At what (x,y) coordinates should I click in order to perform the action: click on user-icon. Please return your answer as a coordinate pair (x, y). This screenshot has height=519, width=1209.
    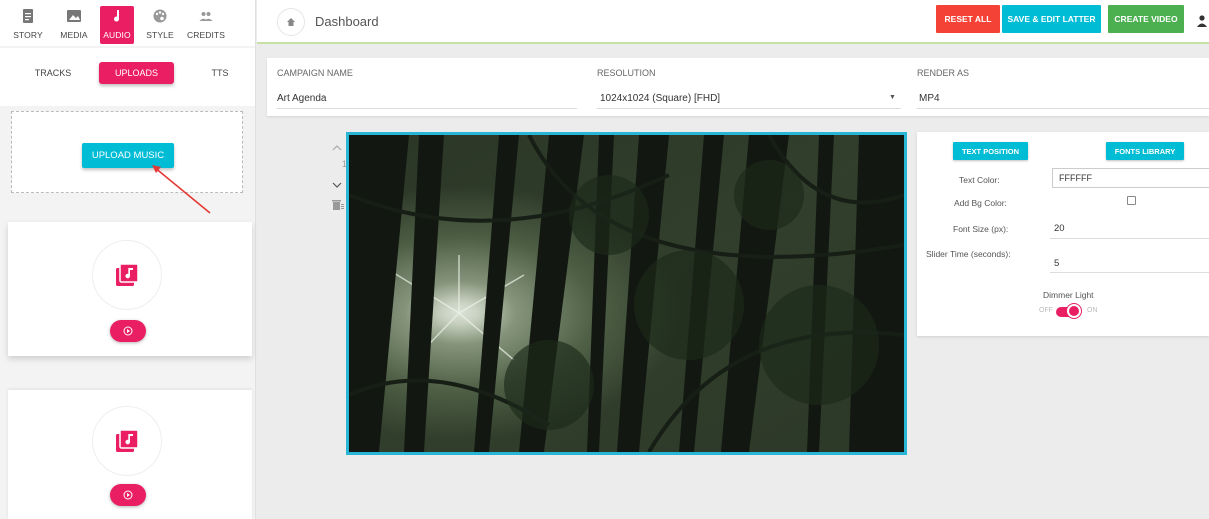
    Looking at the image, I should click on (1202, 21).